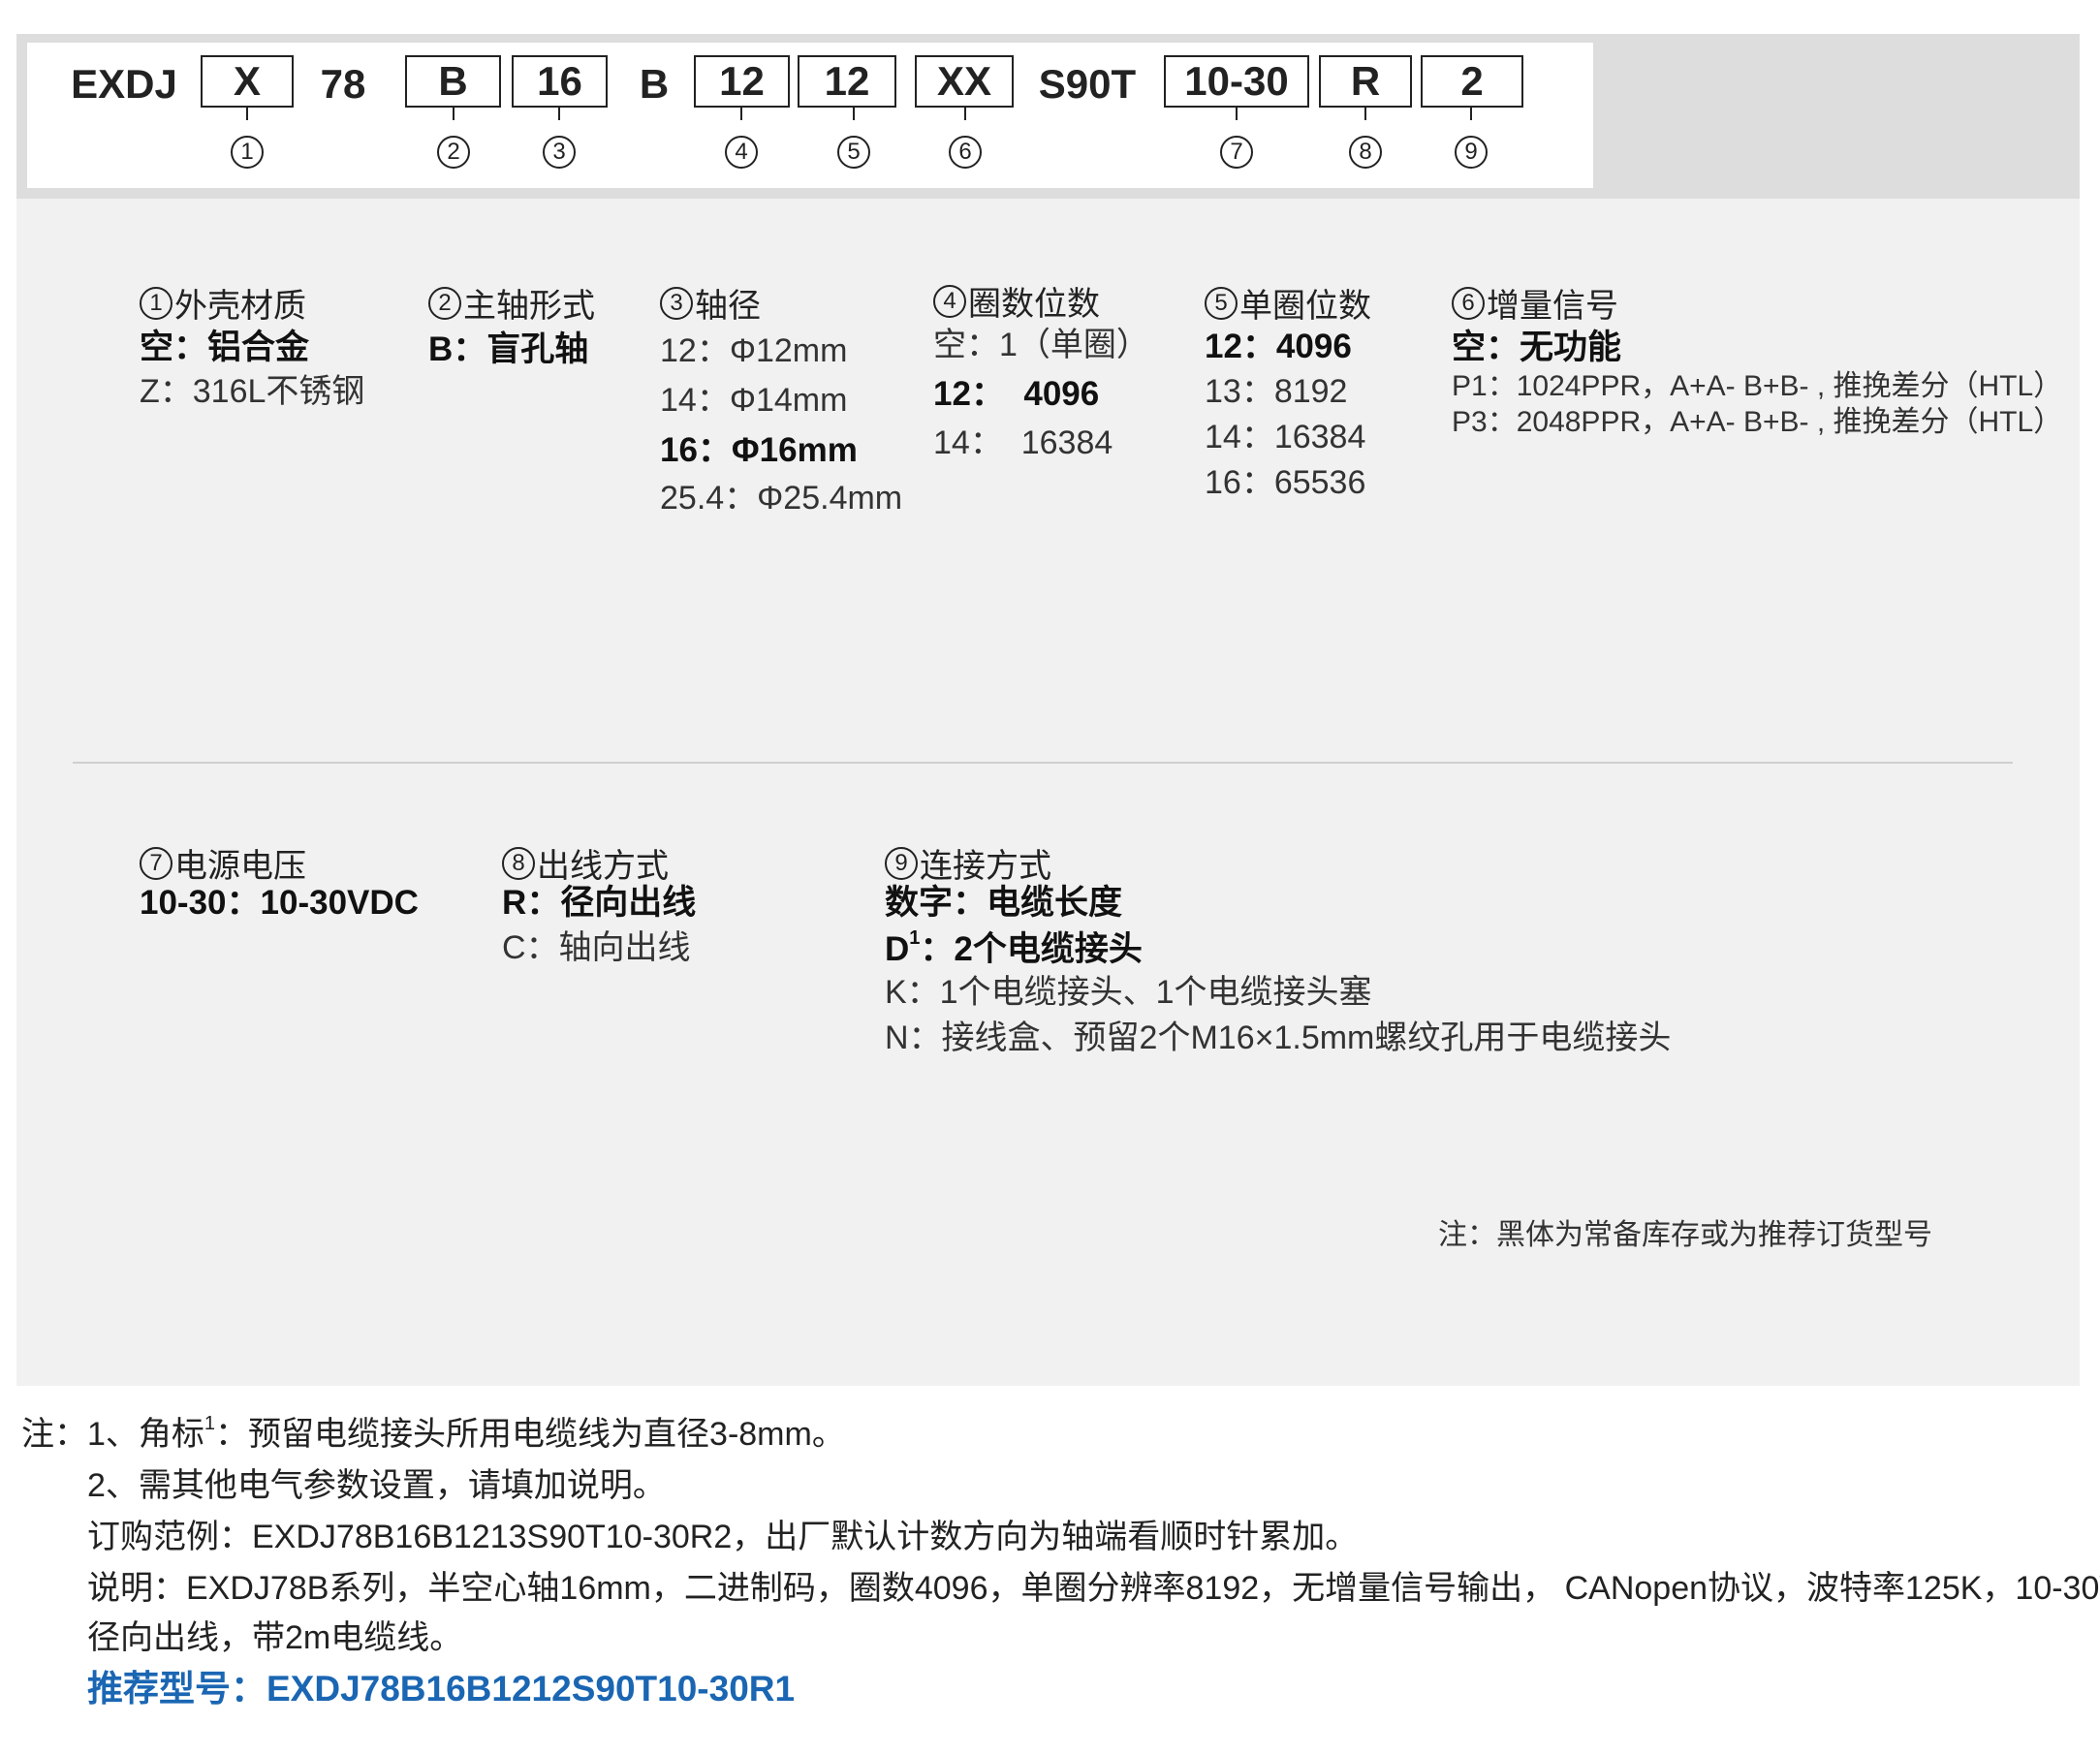 This screenshot has width=2100, height=1756. Describe the element at coordinates (1278, 1037) in the screenshot. I see `option-line: N：接线盒、预留2个M16×1.5mm螺纹孔用于电缆接头` at that location.